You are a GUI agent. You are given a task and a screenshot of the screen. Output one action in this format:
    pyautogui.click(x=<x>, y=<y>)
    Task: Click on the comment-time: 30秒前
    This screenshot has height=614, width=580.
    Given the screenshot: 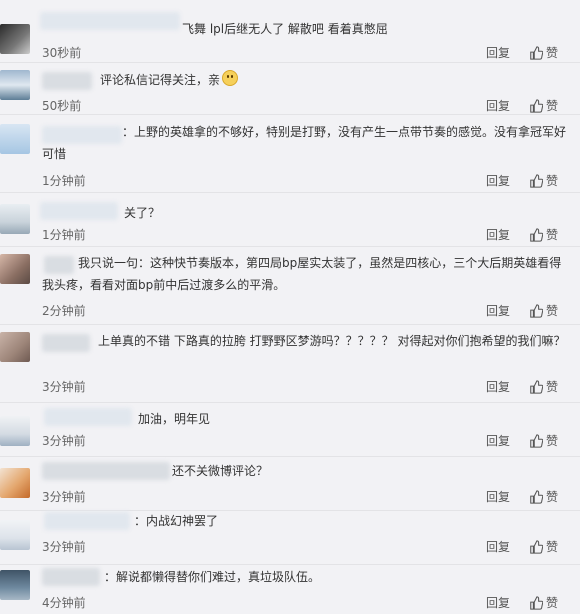 What is the action you would take?
    pyautogui.click(x=62, y=53)
    